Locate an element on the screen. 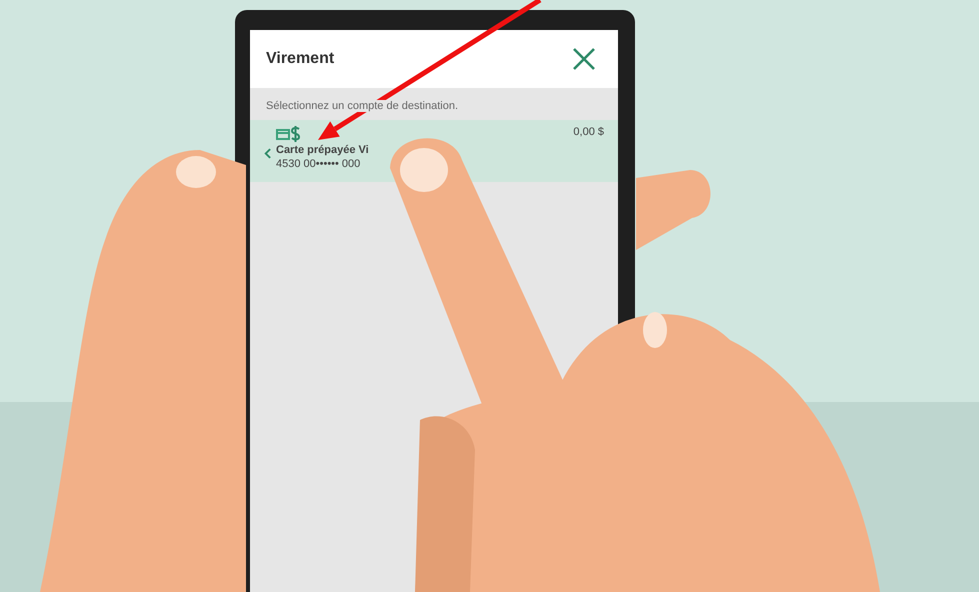 The width and height of the screenshot is (979, 592). screen-title: Virement is located at coordinates (300, 59).